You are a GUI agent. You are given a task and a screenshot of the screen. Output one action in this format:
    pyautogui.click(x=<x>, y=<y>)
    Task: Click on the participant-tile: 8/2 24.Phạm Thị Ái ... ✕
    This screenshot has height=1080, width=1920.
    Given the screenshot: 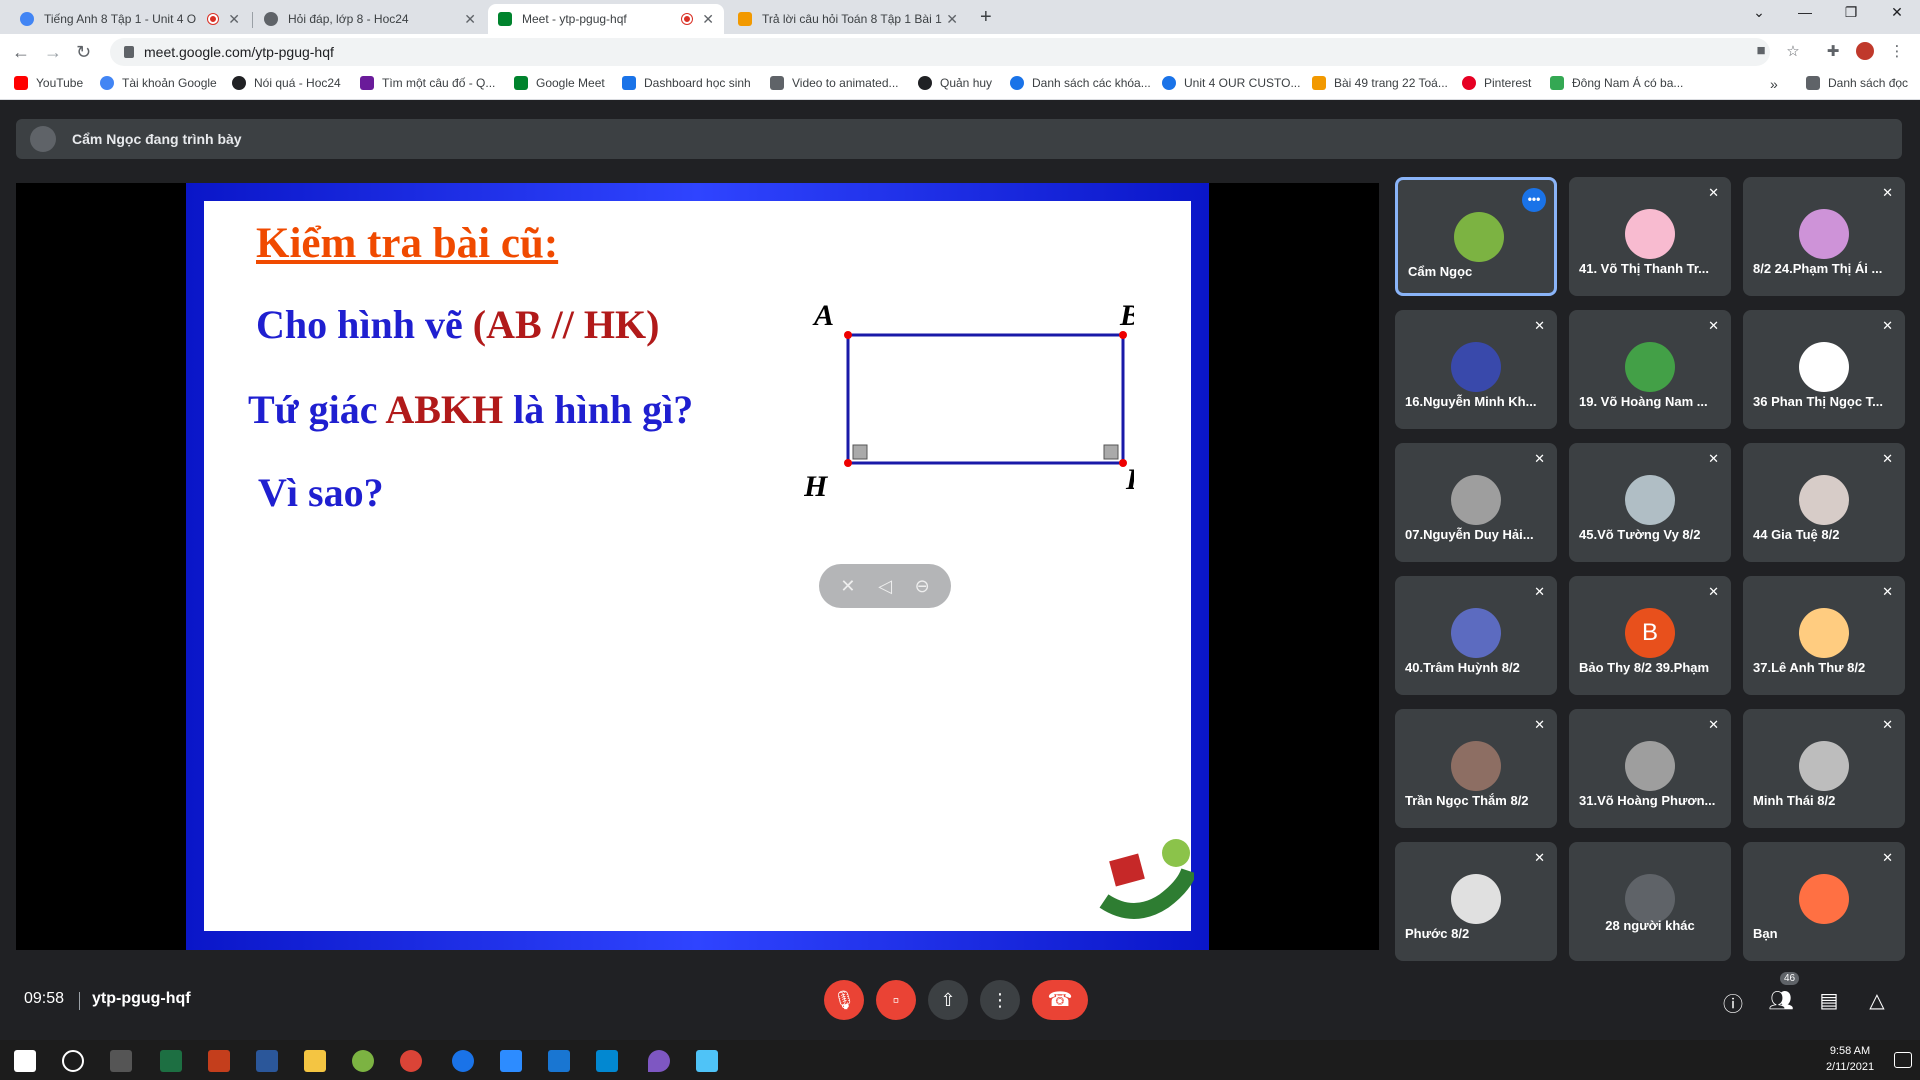 What is the action you would take?
    pyautogui.click(x=1824, y=236)
    